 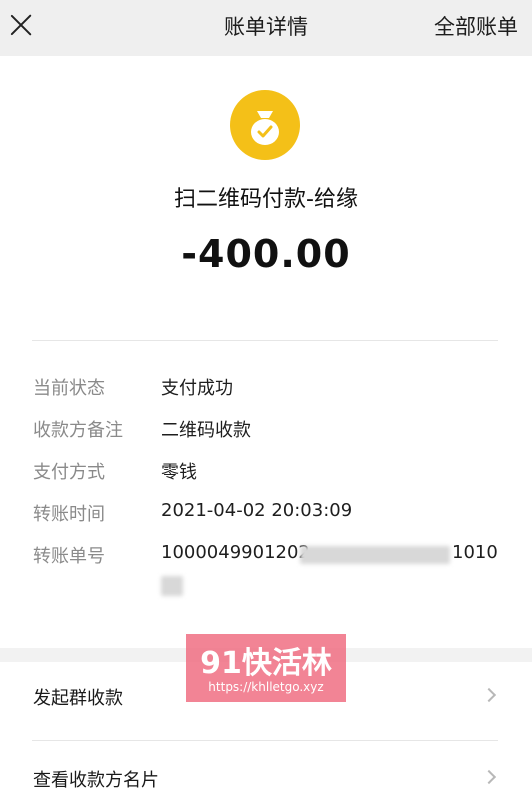 I want to click on transfer-number-tail: 1010, so click(x=475, y=552).